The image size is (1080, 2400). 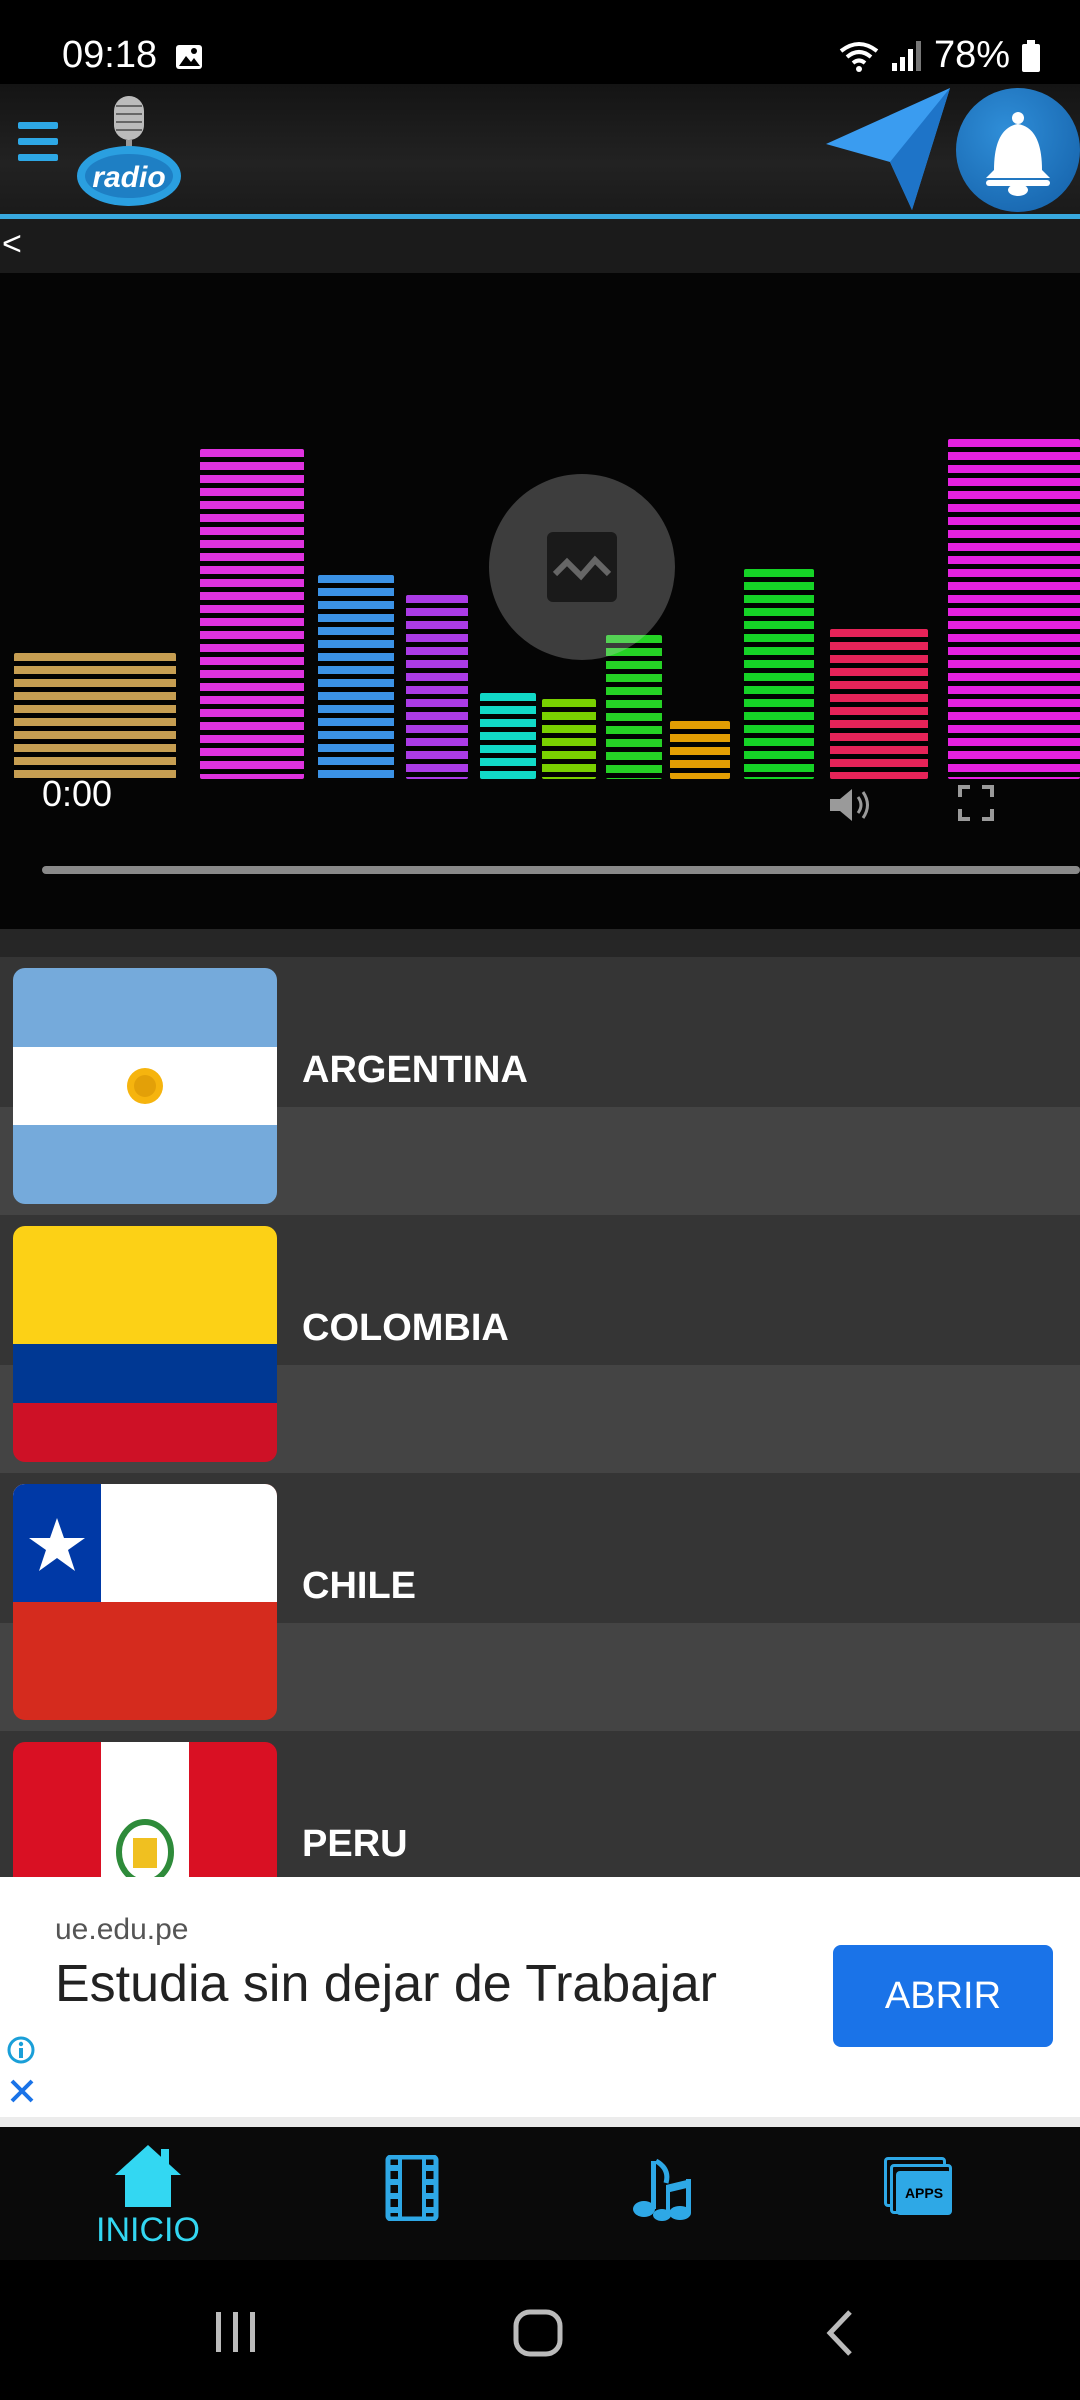 I want to click on ad-divider, so click(x=540, y=2122).